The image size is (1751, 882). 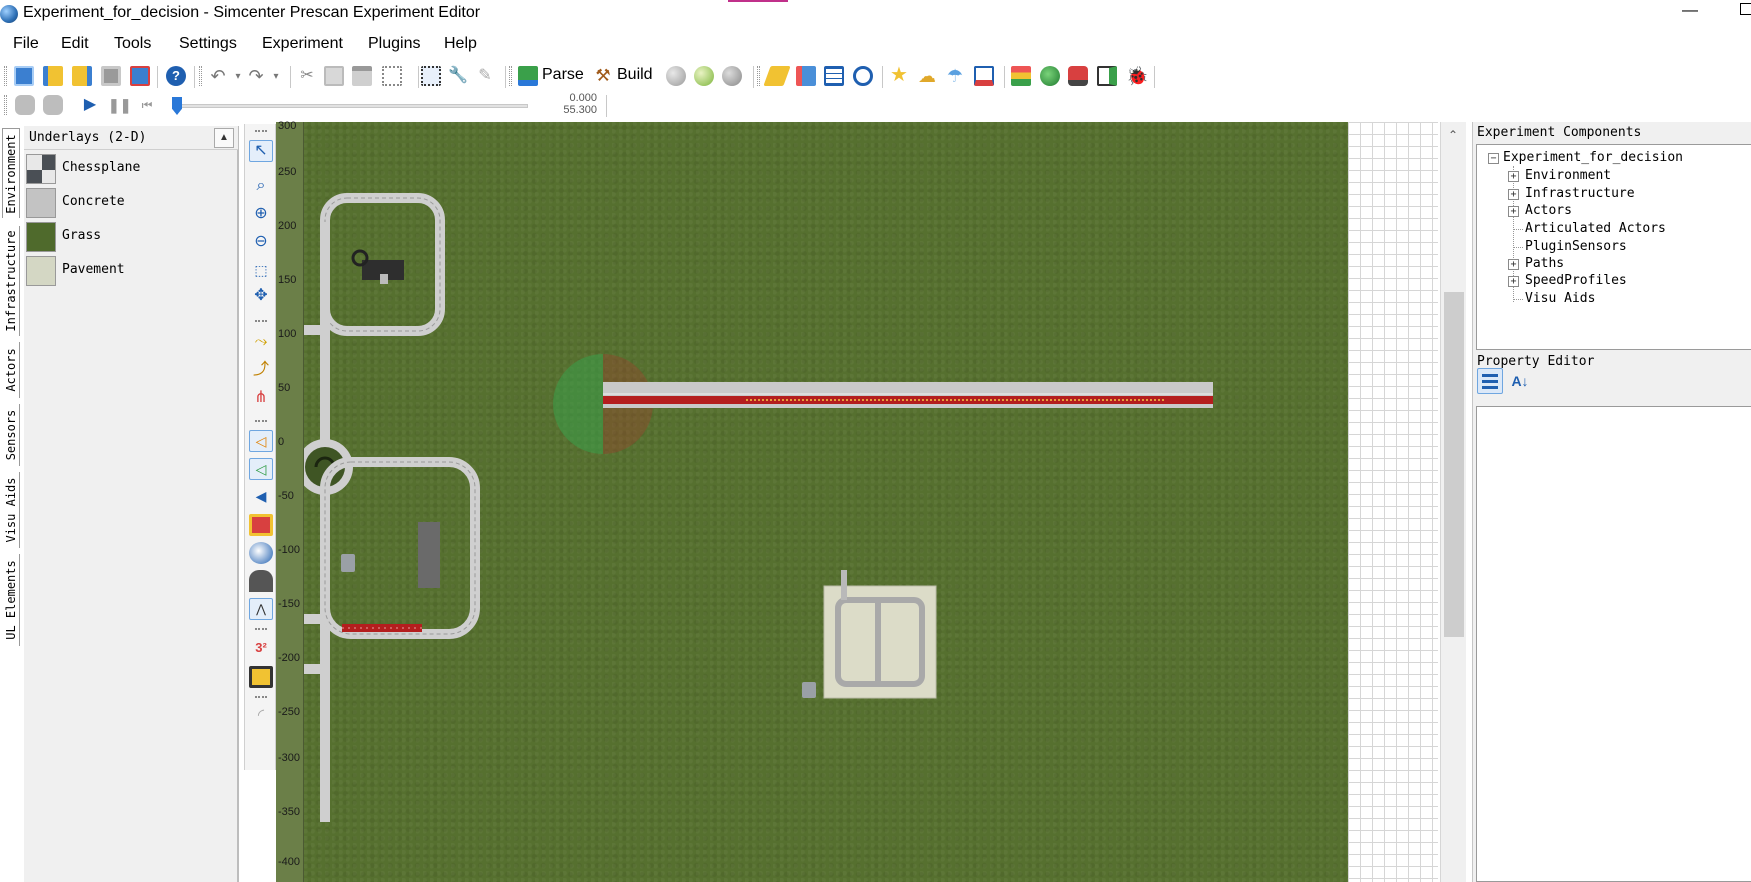 What do you see at coordinates (26, 44) in the screenshot?
I see `menu-file: File` at bounding box center [26, 44].